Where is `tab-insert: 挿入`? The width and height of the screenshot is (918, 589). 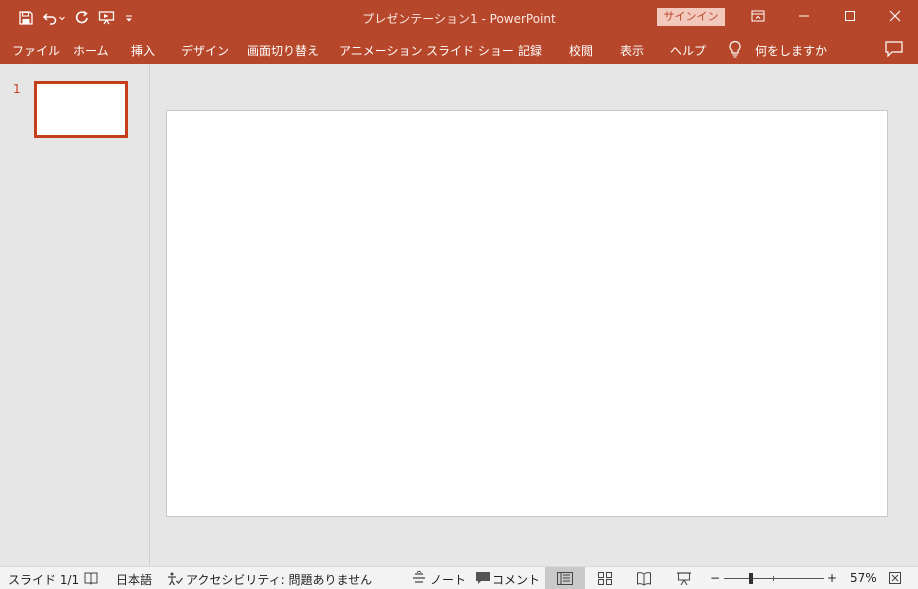
tab-insert: 挿入 is located at coordinates (143, 50).